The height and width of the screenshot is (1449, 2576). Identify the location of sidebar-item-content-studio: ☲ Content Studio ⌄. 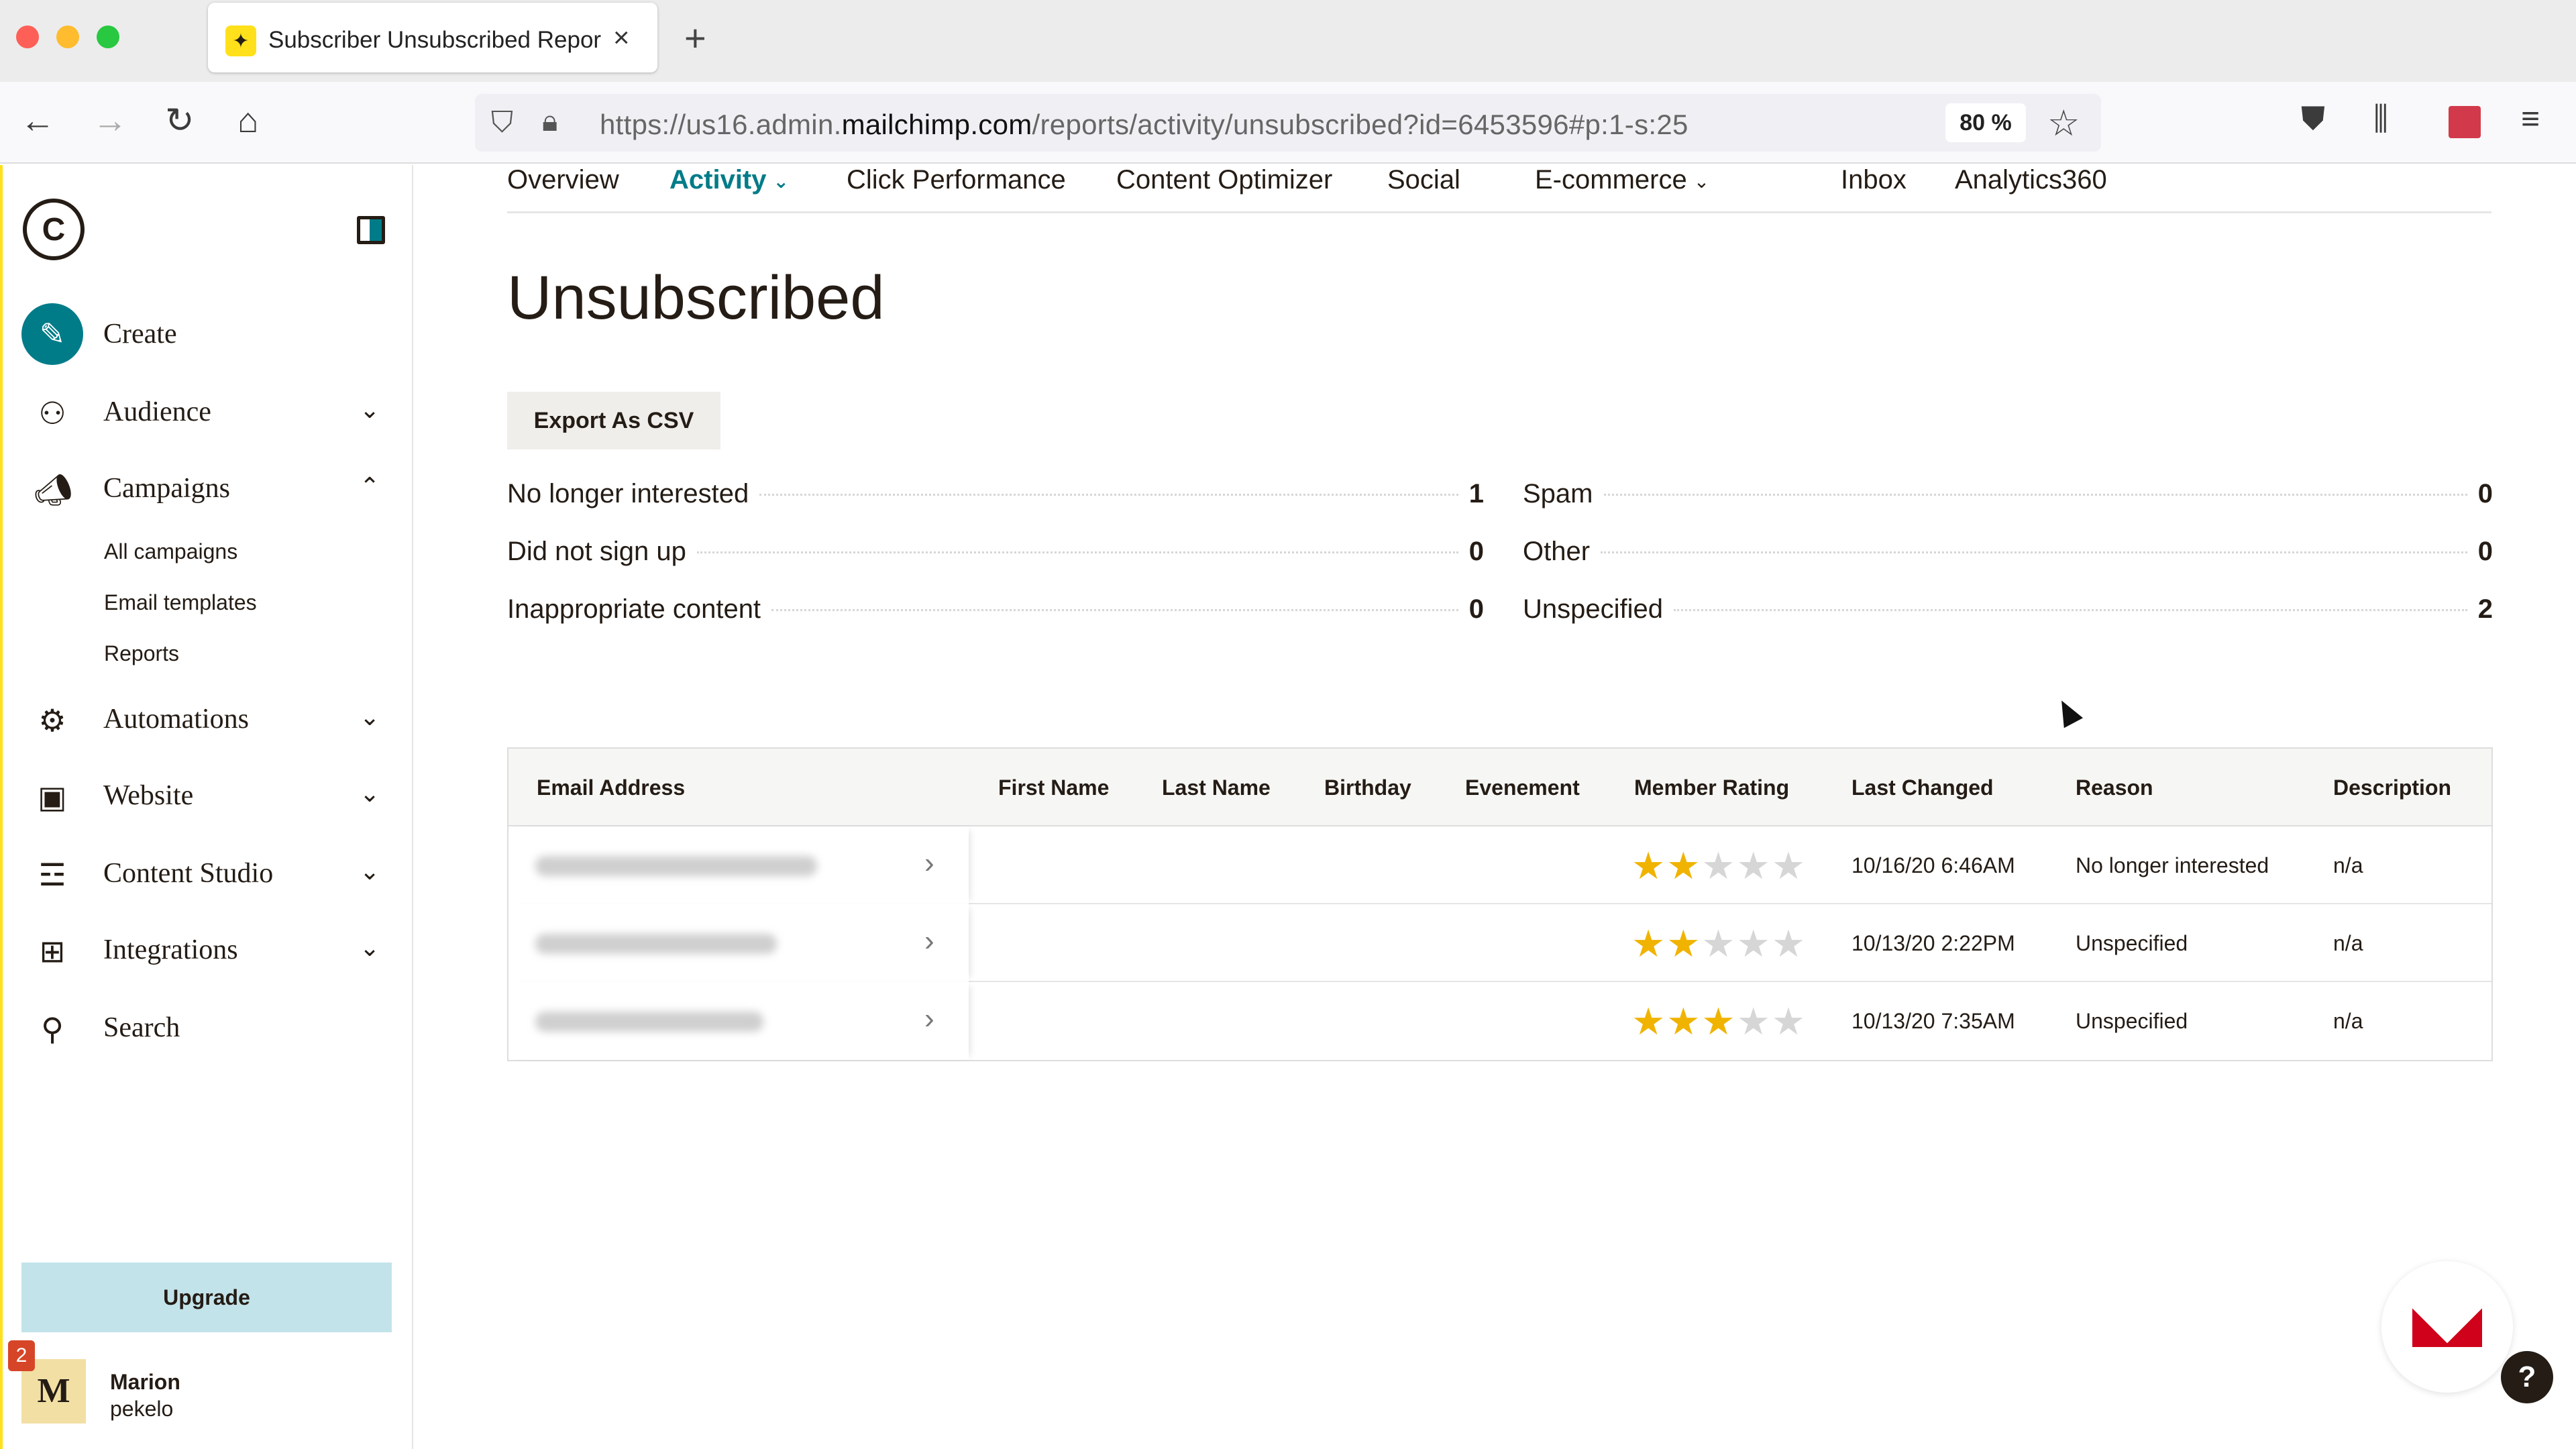
(206, 873).